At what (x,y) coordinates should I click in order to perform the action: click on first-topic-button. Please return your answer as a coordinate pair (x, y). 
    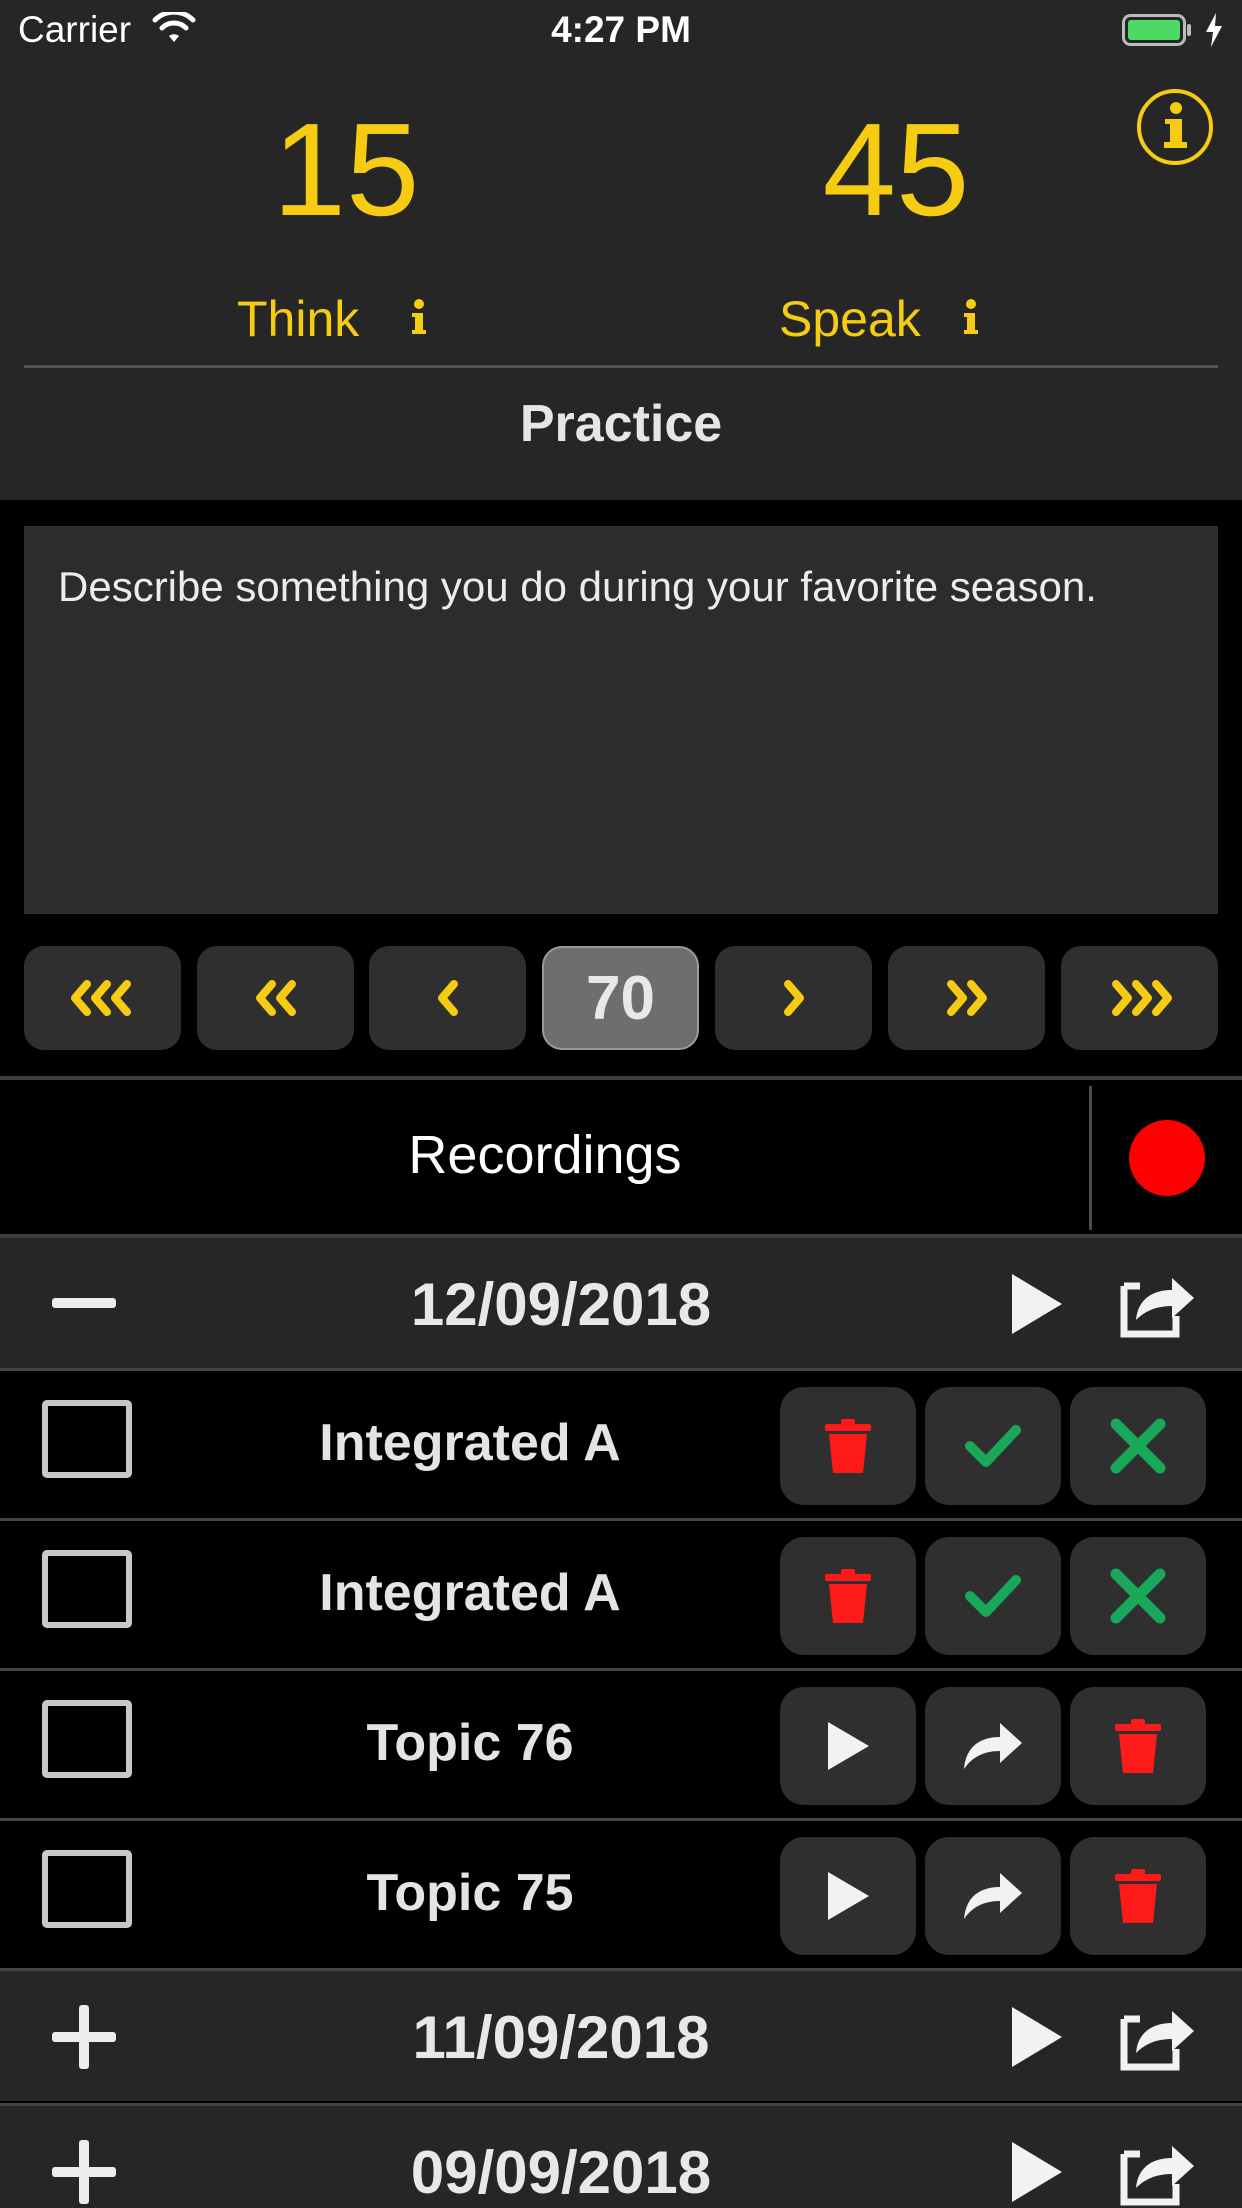
    Looking at the image, I should click on (102, 998).